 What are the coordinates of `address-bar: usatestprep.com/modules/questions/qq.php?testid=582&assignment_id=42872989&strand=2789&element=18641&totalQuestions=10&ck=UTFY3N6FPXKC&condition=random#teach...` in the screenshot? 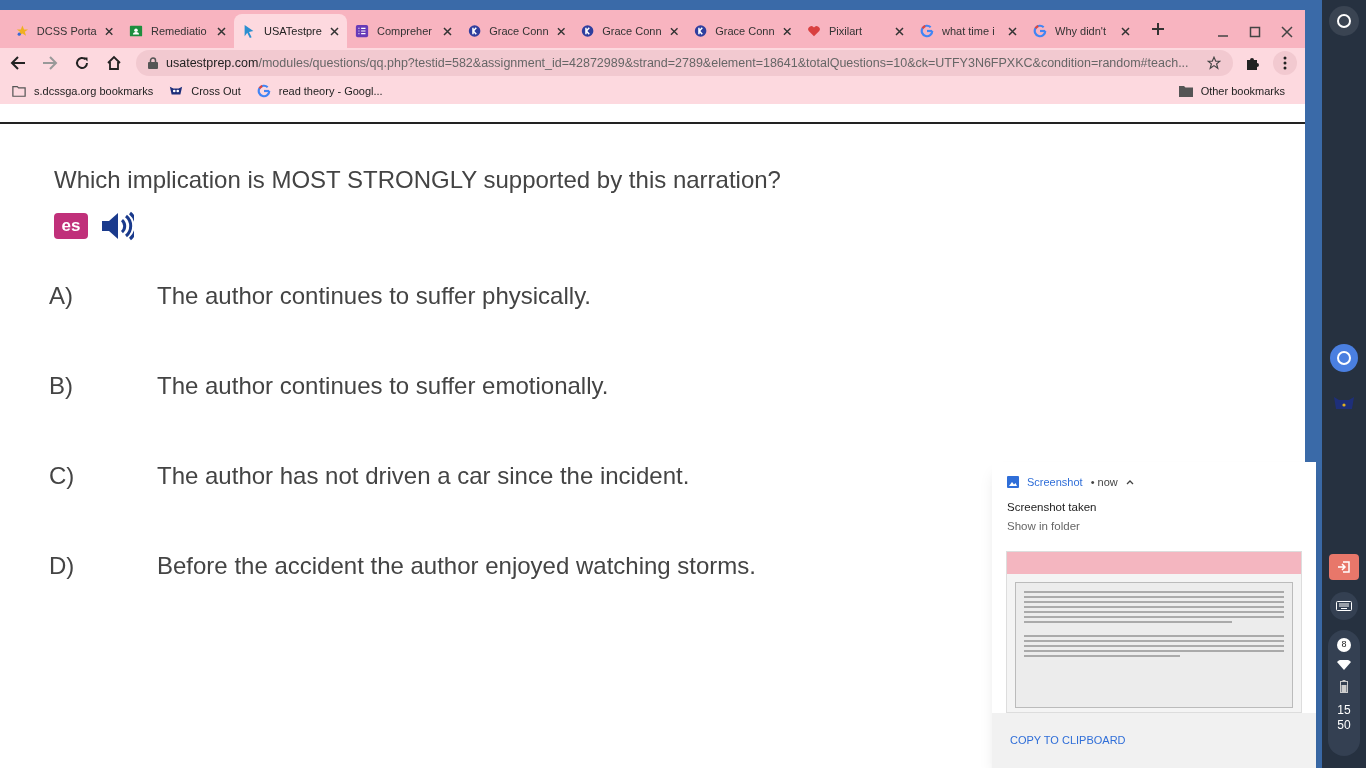 It's located at (684, 63).